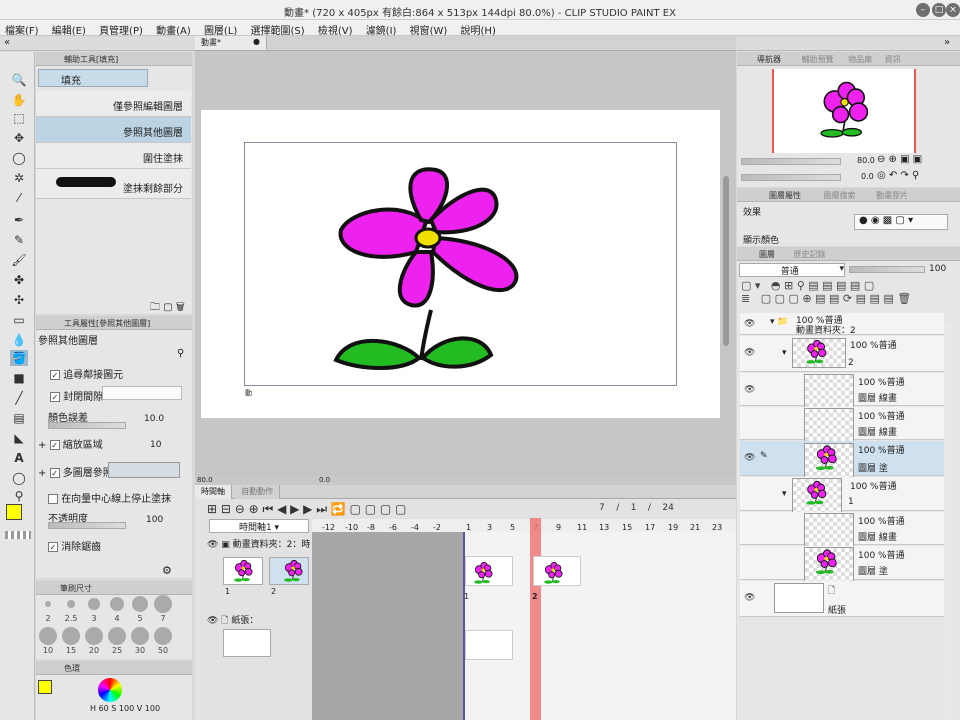 This screenshot has height=720, width=960. Describe the element at coordinates (110, 690) in the screenshot. I see `color-wheel` at that location.